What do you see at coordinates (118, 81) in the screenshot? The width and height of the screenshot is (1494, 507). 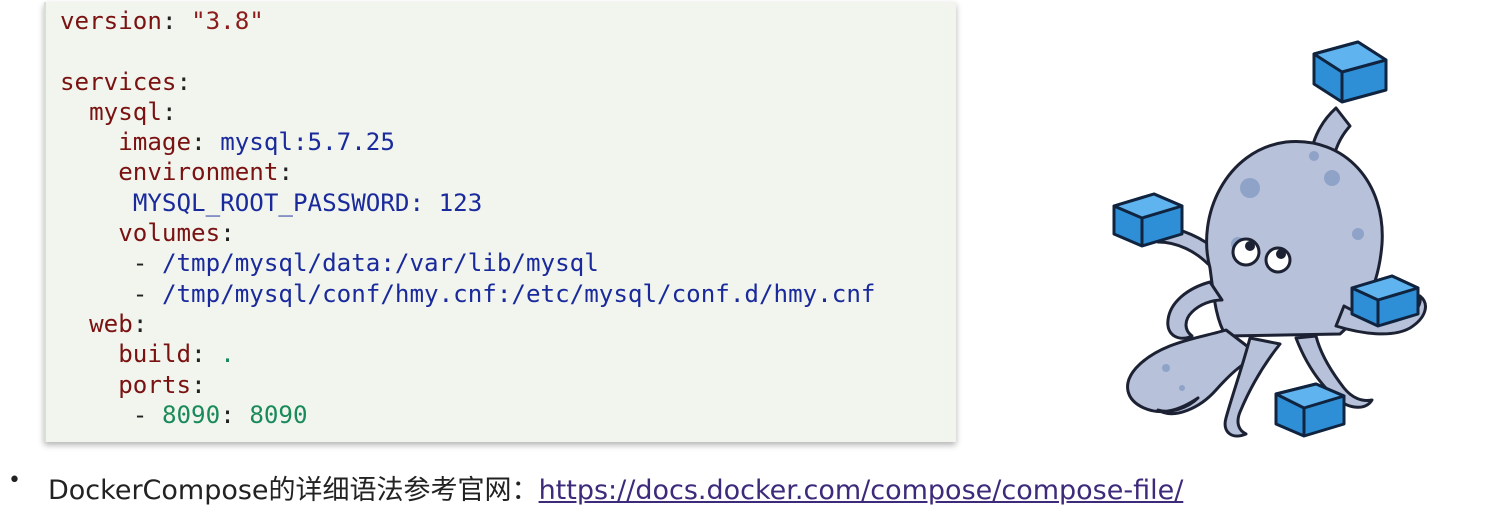 I see `code-token: services` at bounding box center [118, 81].